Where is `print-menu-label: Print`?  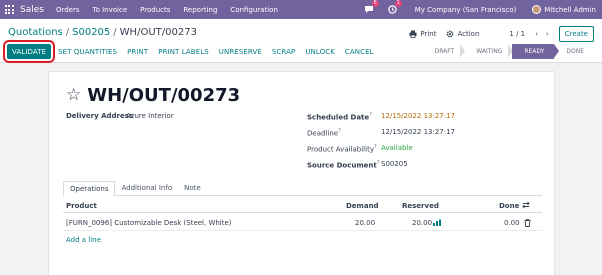
print-menu-label: Print is located at coordinates (428, 34).